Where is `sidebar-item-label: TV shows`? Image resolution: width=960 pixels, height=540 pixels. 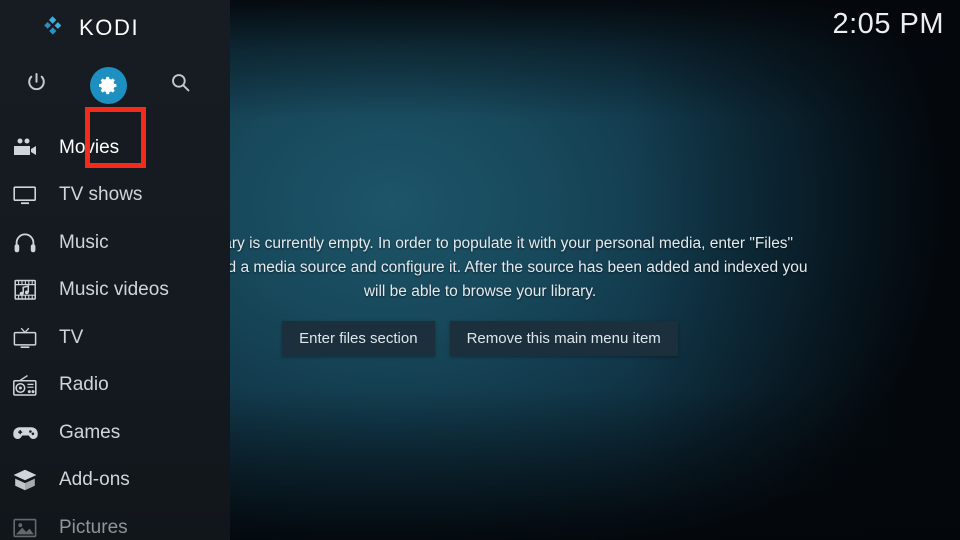
sidebar-item-label: TV shows is located at coordinates (101, 195).